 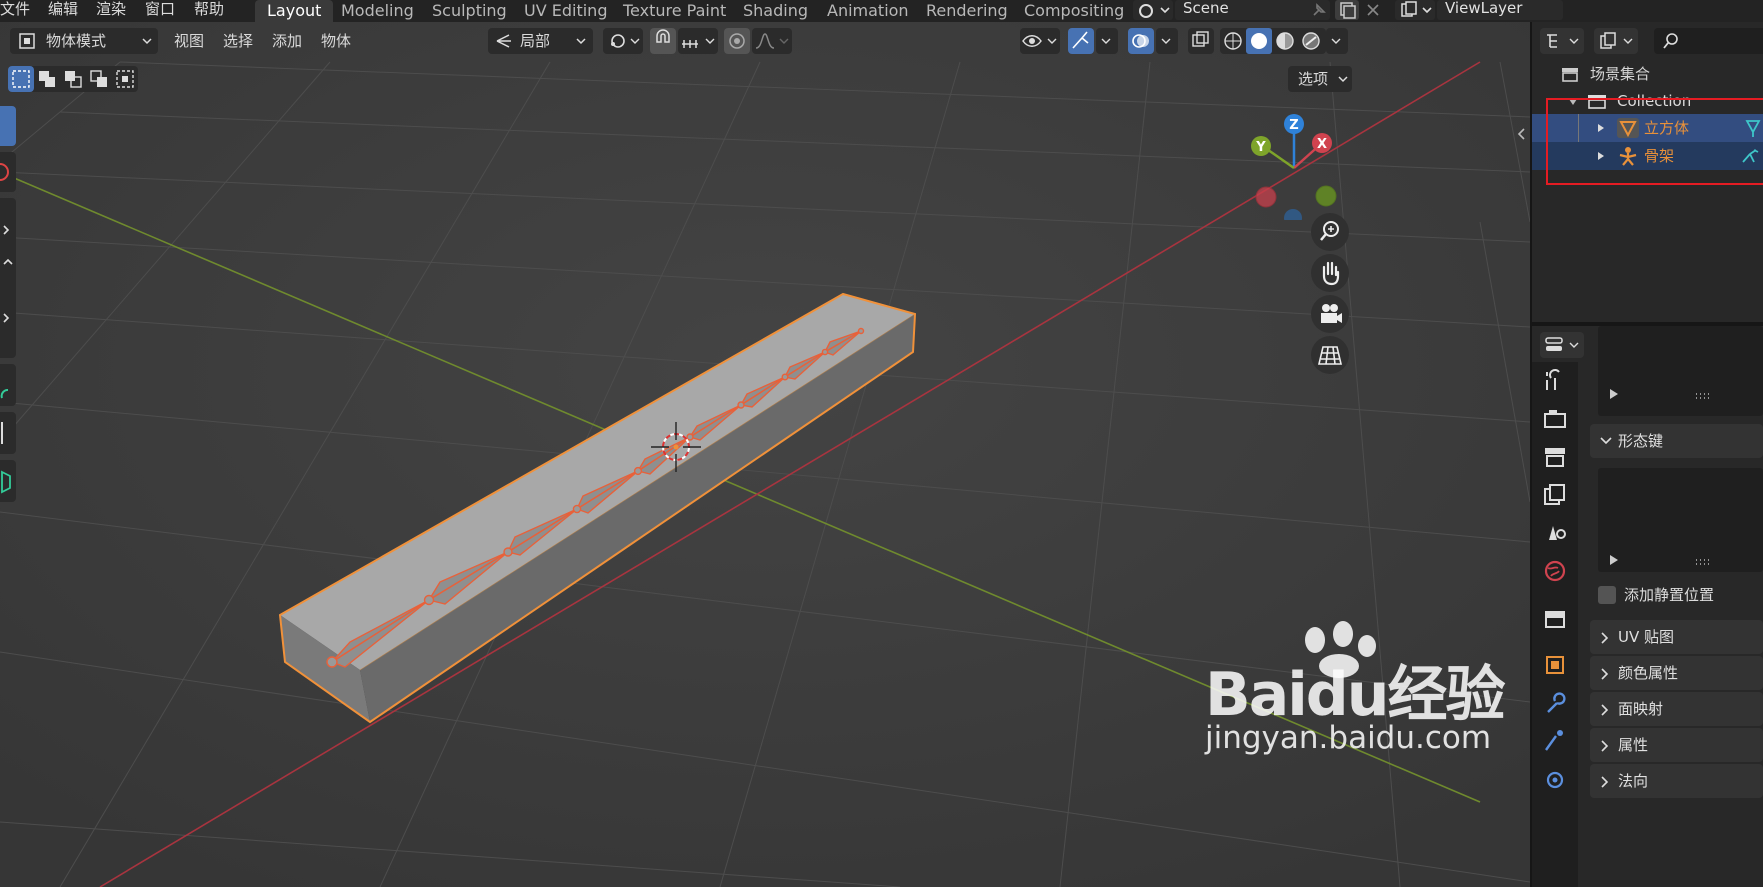 What do you see at coordinates (1522, 134) in the screenshot?
I see `sidebar-expand-icon` at bounding box center [1522, 134].